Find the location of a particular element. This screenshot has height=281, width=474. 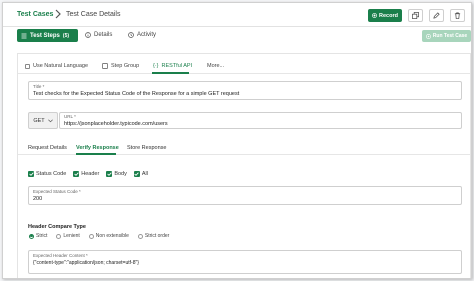

record-button-label: Record is located at coordinates (388, 15).